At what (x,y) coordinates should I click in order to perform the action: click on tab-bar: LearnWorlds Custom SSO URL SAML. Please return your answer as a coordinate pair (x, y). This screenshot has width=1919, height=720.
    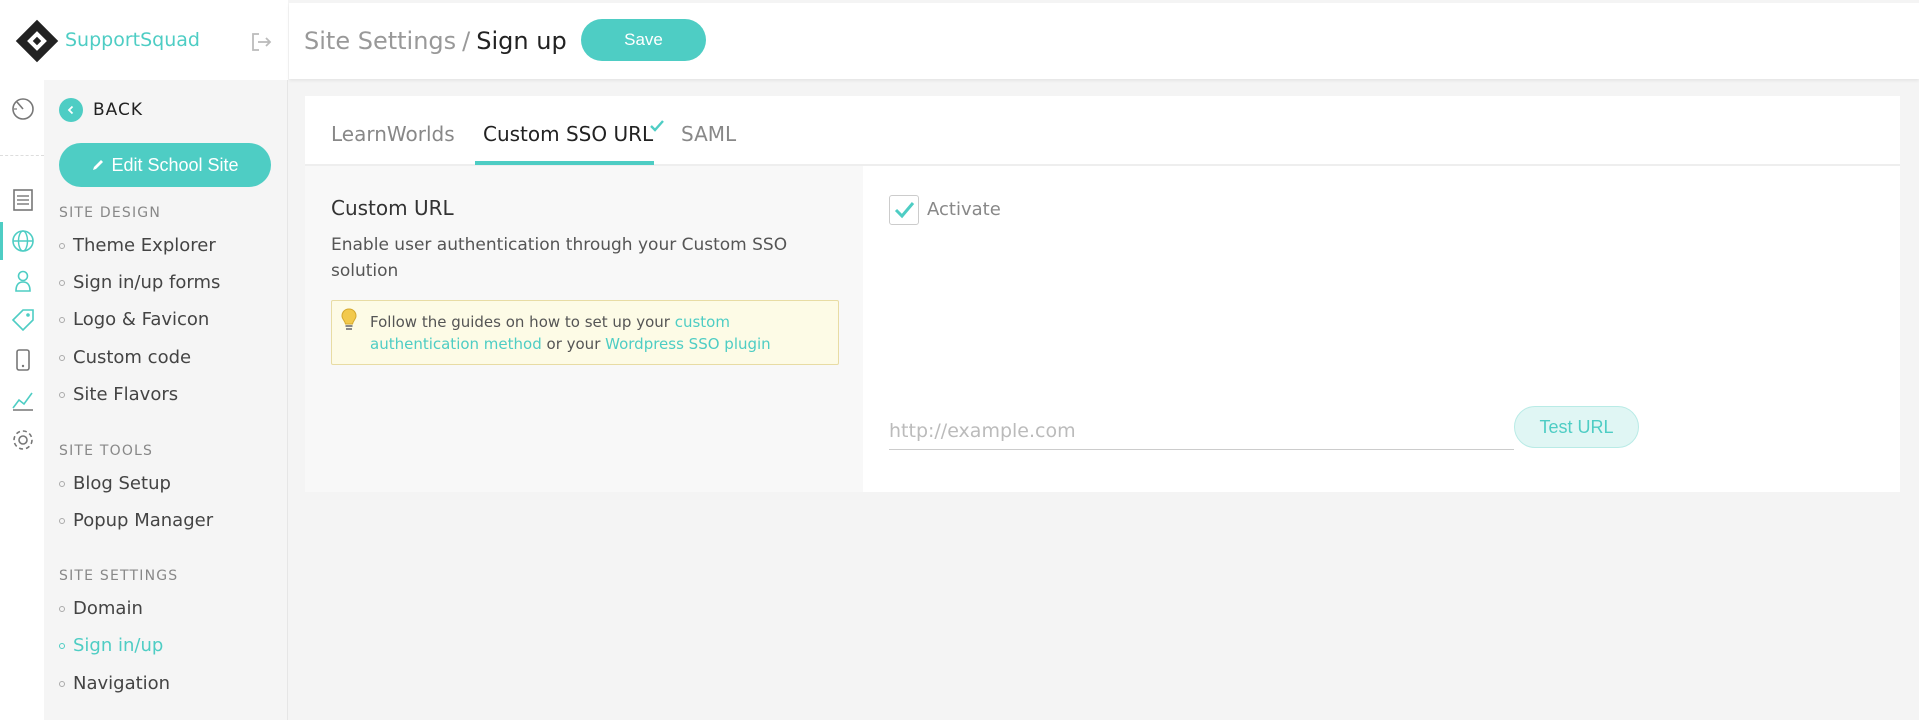
    Looking at the image, I should click on (1102, 131).